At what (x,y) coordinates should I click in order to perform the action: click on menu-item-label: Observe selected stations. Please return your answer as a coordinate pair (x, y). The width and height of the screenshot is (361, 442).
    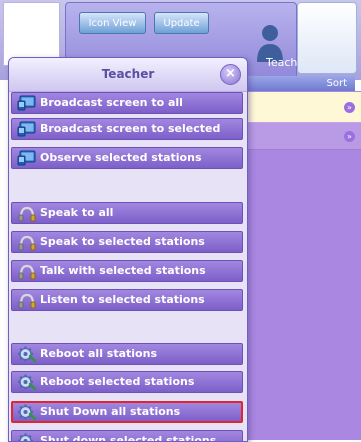
    Looking at the image, I should click on (121, 157).